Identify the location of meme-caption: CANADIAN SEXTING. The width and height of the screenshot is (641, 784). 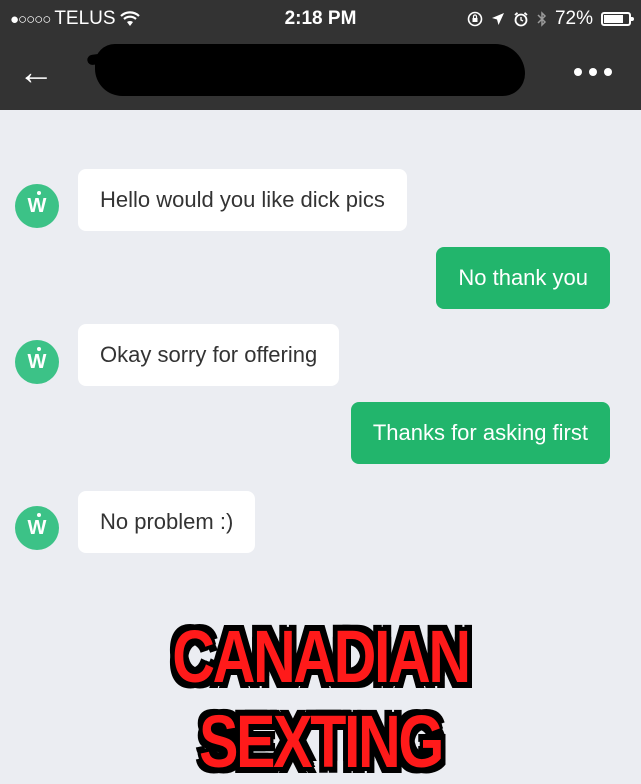
(321, 699).